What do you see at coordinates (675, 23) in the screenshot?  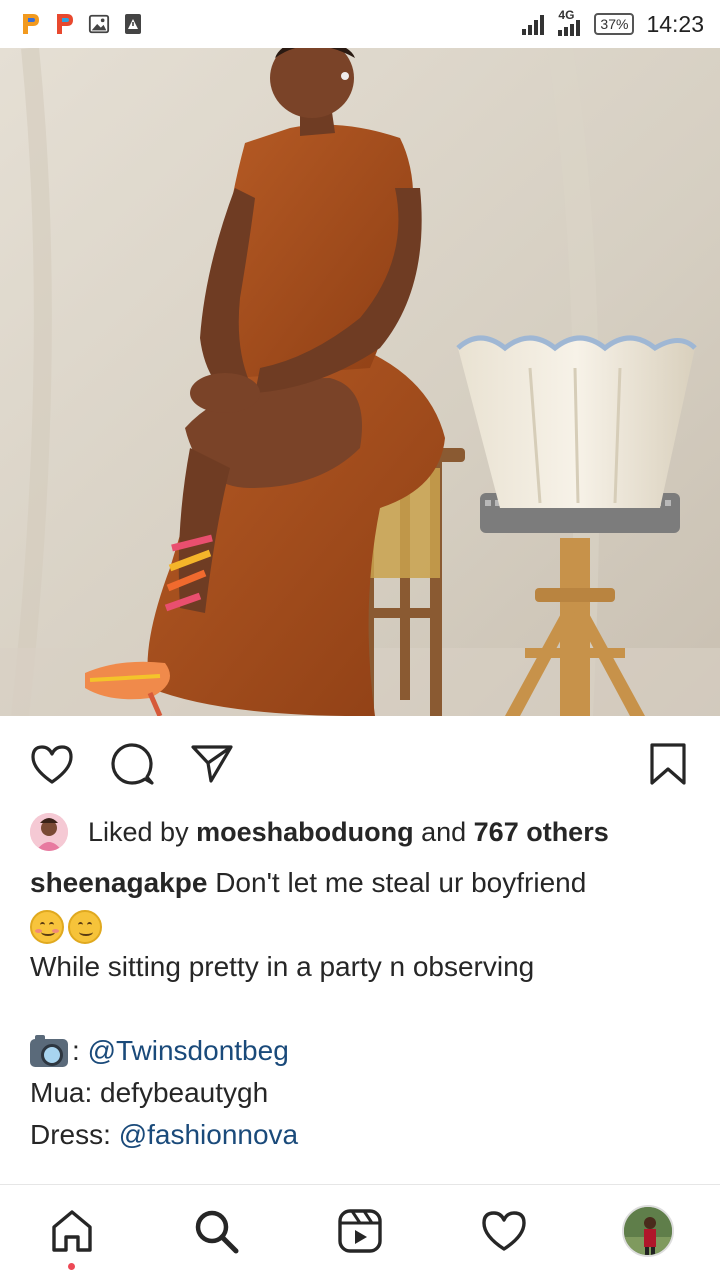 I see `clock: 14:23` at bounding box center [675, 23].